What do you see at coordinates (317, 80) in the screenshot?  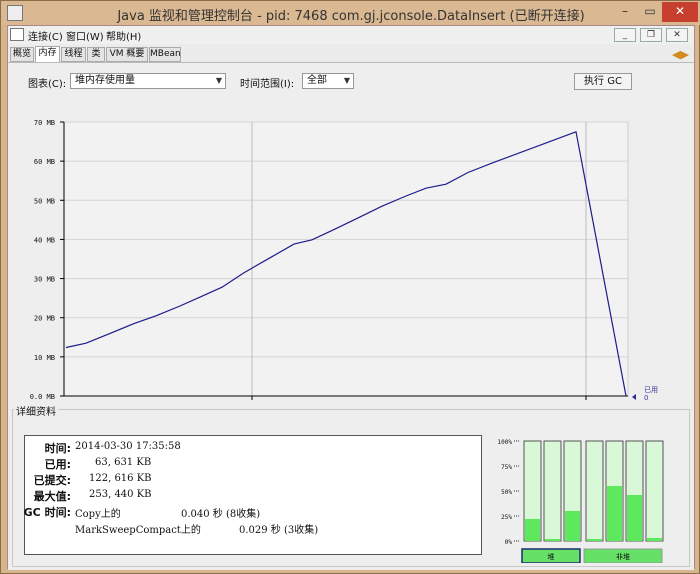 I see `time-range-value: 全部` at bounding box center [317, 80].